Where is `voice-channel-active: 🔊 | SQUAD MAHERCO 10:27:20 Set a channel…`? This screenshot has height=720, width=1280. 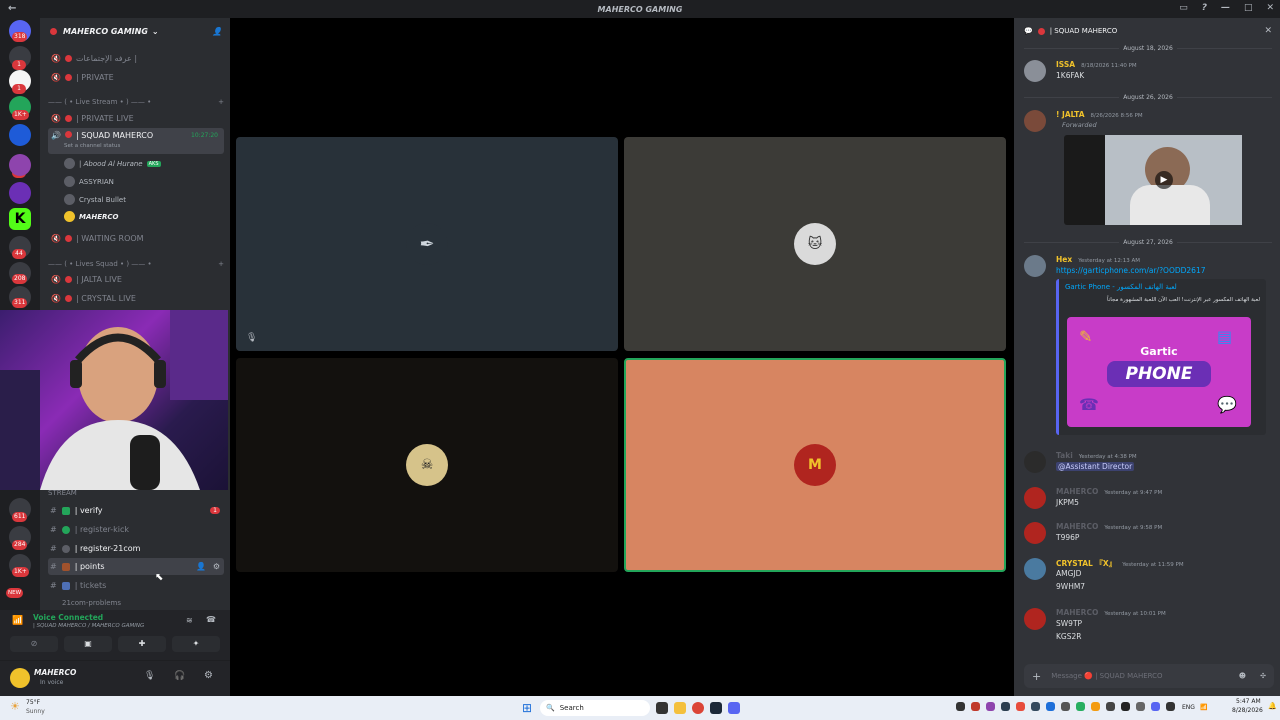 voice-channel-active: 🔊 | SQUAD MAHERCO 10:27:20 Set a channel… is located at coordinates (136, 141).